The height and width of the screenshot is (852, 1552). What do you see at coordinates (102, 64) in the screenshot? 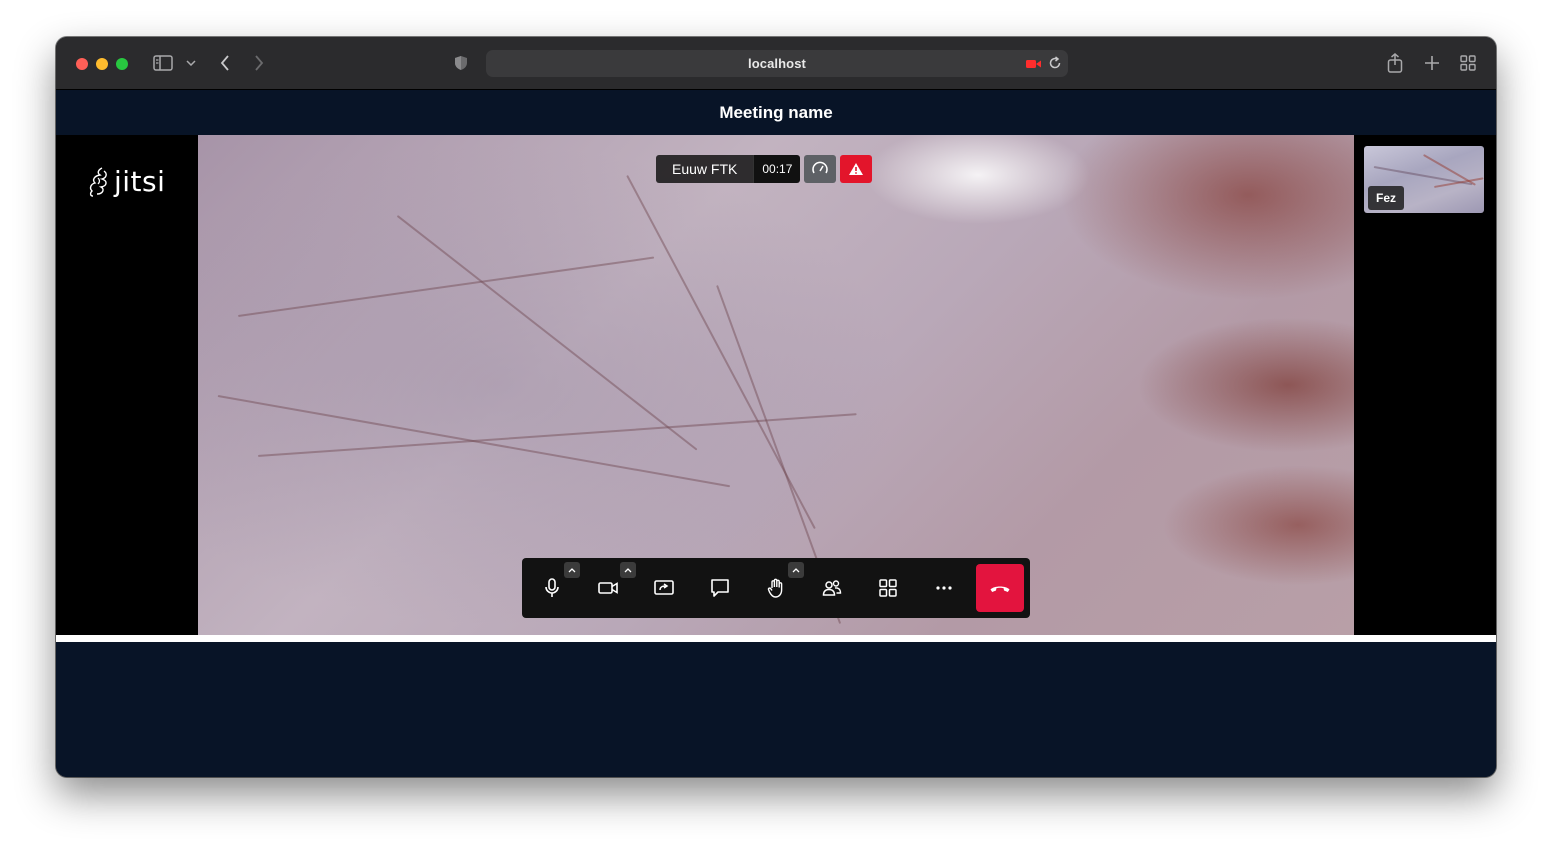
I see `minimize-window-button` at bounding box center [102, 64].